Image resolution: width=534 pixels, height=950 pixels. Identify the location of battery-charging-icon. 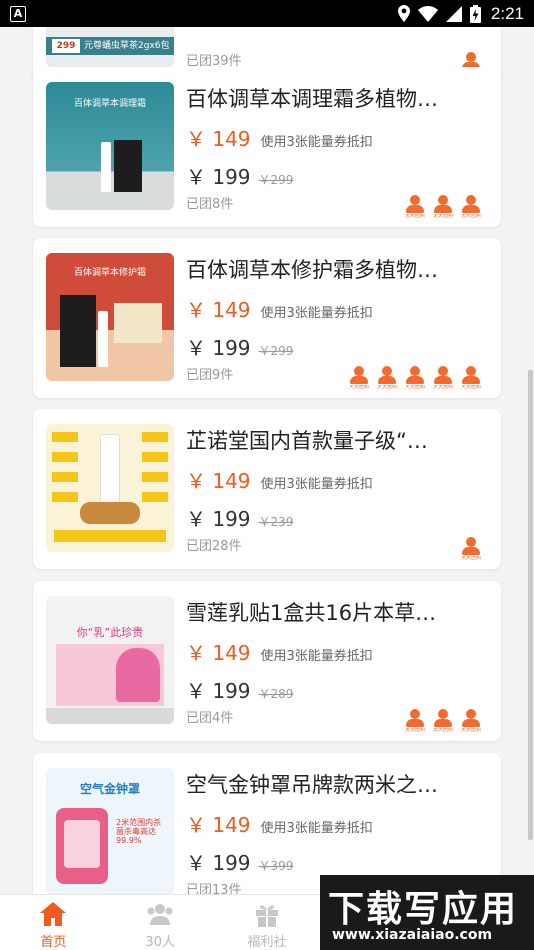
(475, 13).